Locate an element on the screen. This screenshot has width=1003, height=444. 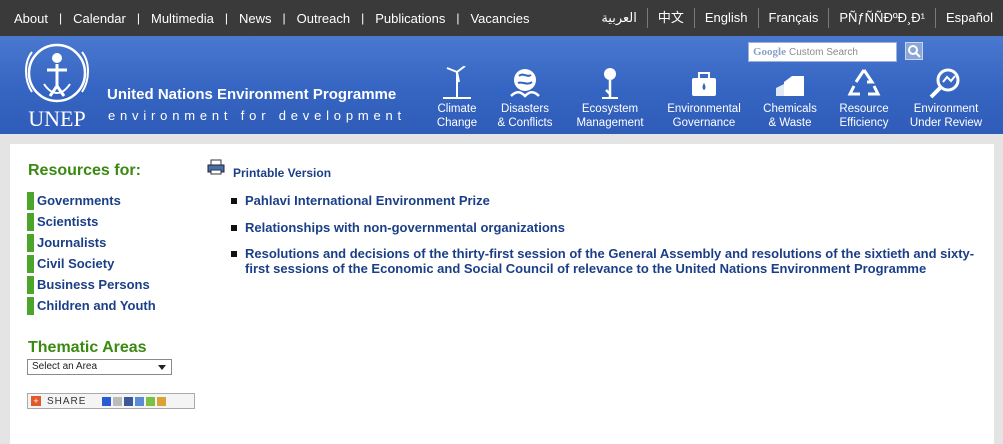
printable-version-link: Printable Version is located at coordinates (282, 173).